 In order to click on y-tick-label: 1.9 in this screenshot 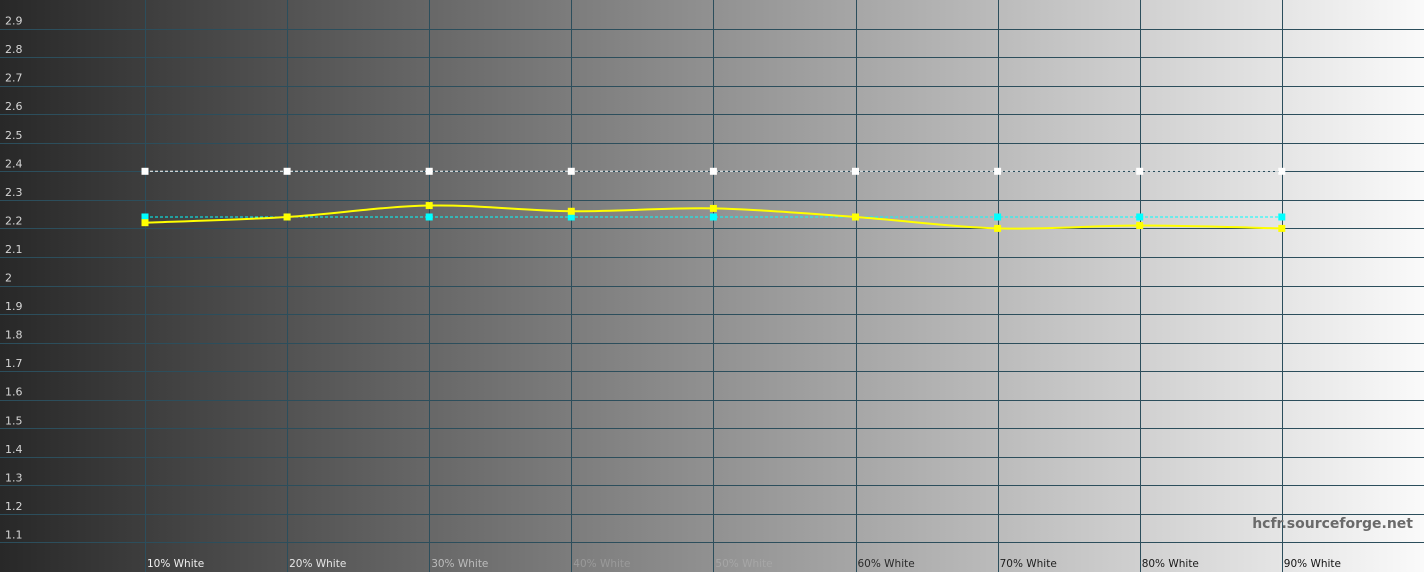, I will do `click(14, 306)`.